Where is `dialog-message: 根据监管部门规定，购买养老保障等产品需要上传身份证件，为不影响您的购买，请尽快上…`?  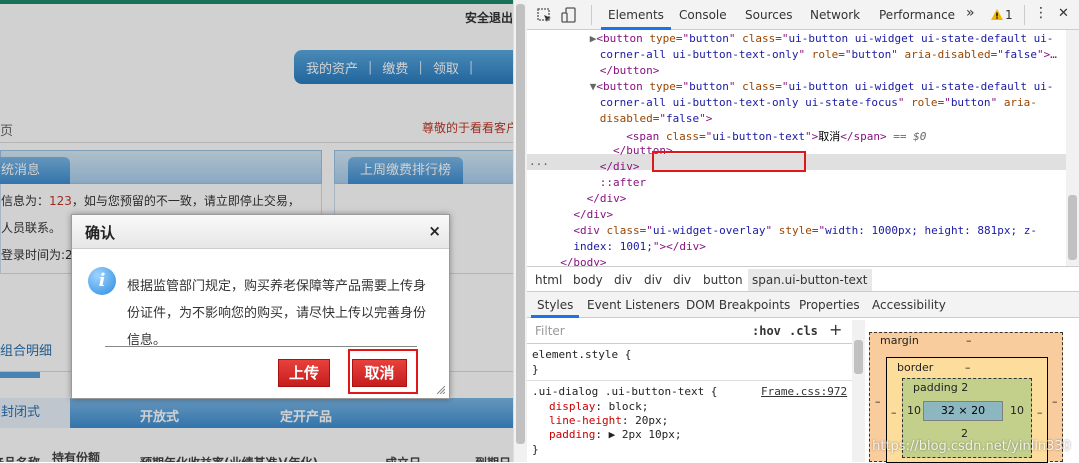 dialog-message: 根据监管部门规定，购买养老保障等产品需要上传身份证件，为不影响您的购买，请尽快上… is located at coordinates (277, 313).